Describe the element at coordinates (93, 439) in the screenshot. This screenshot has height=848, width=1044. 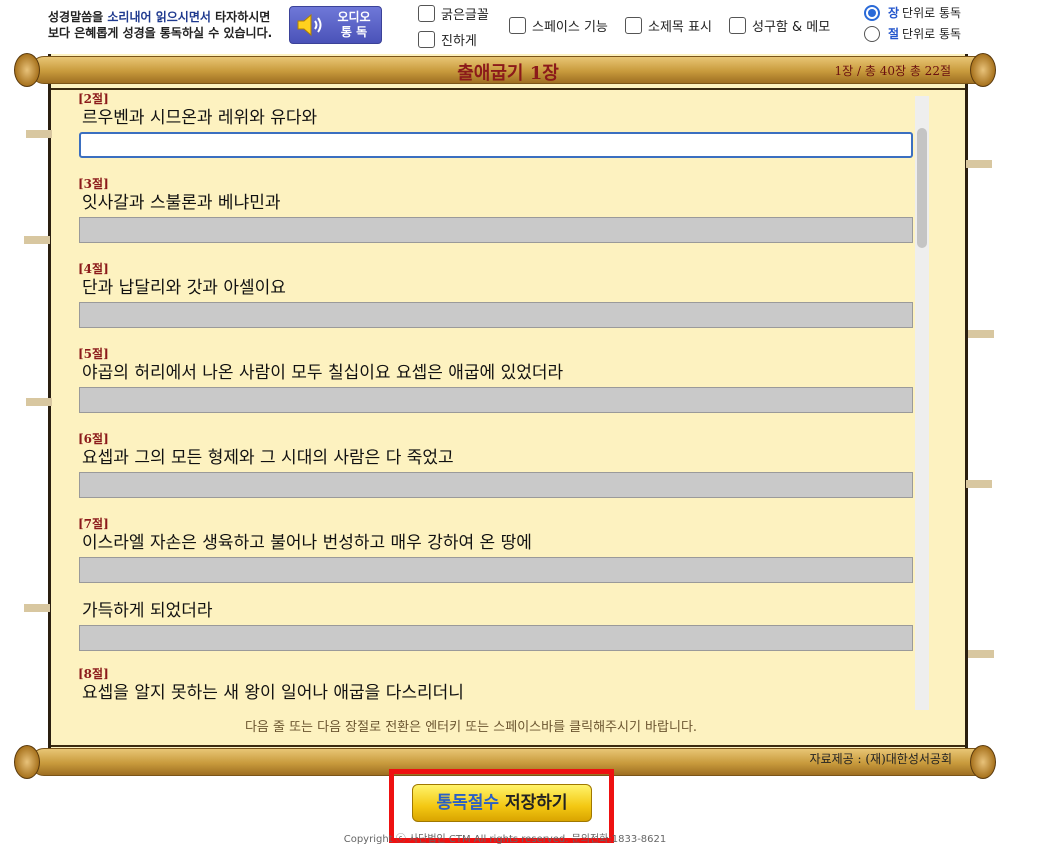
I see `verse-number: [6절]` at that location.